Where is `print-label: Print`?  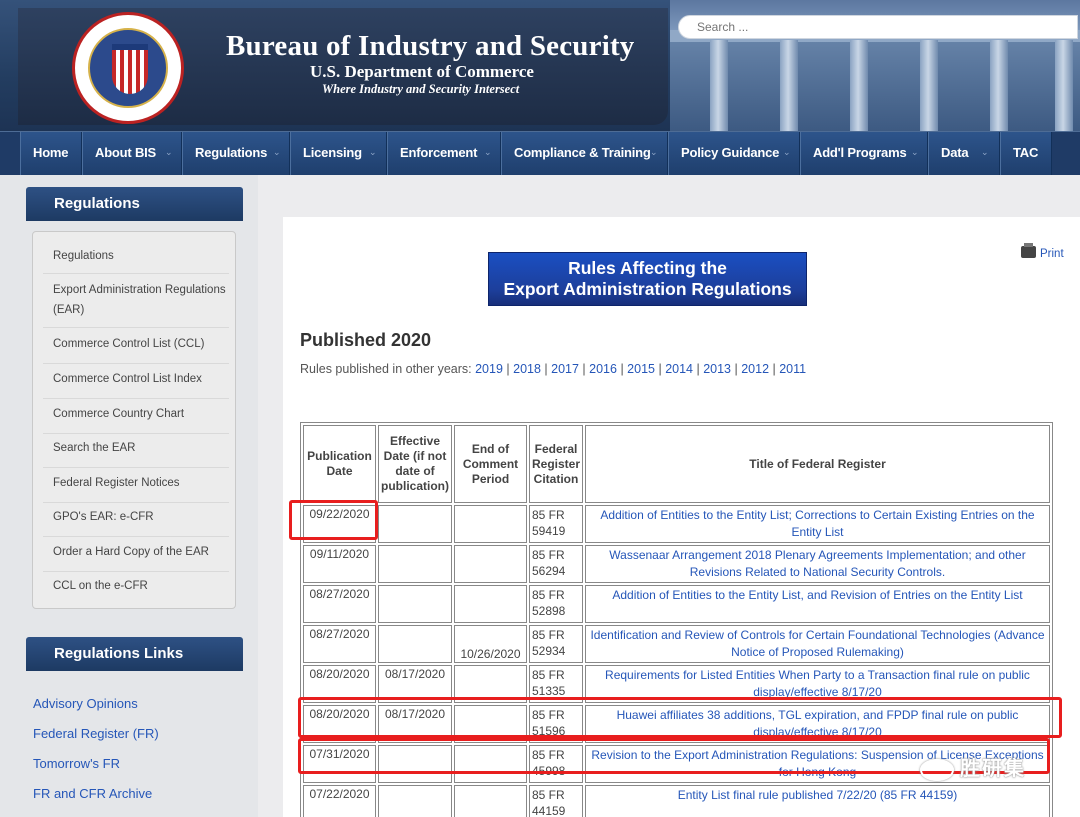
print-label: Print is located at coordinates (1052, 254).